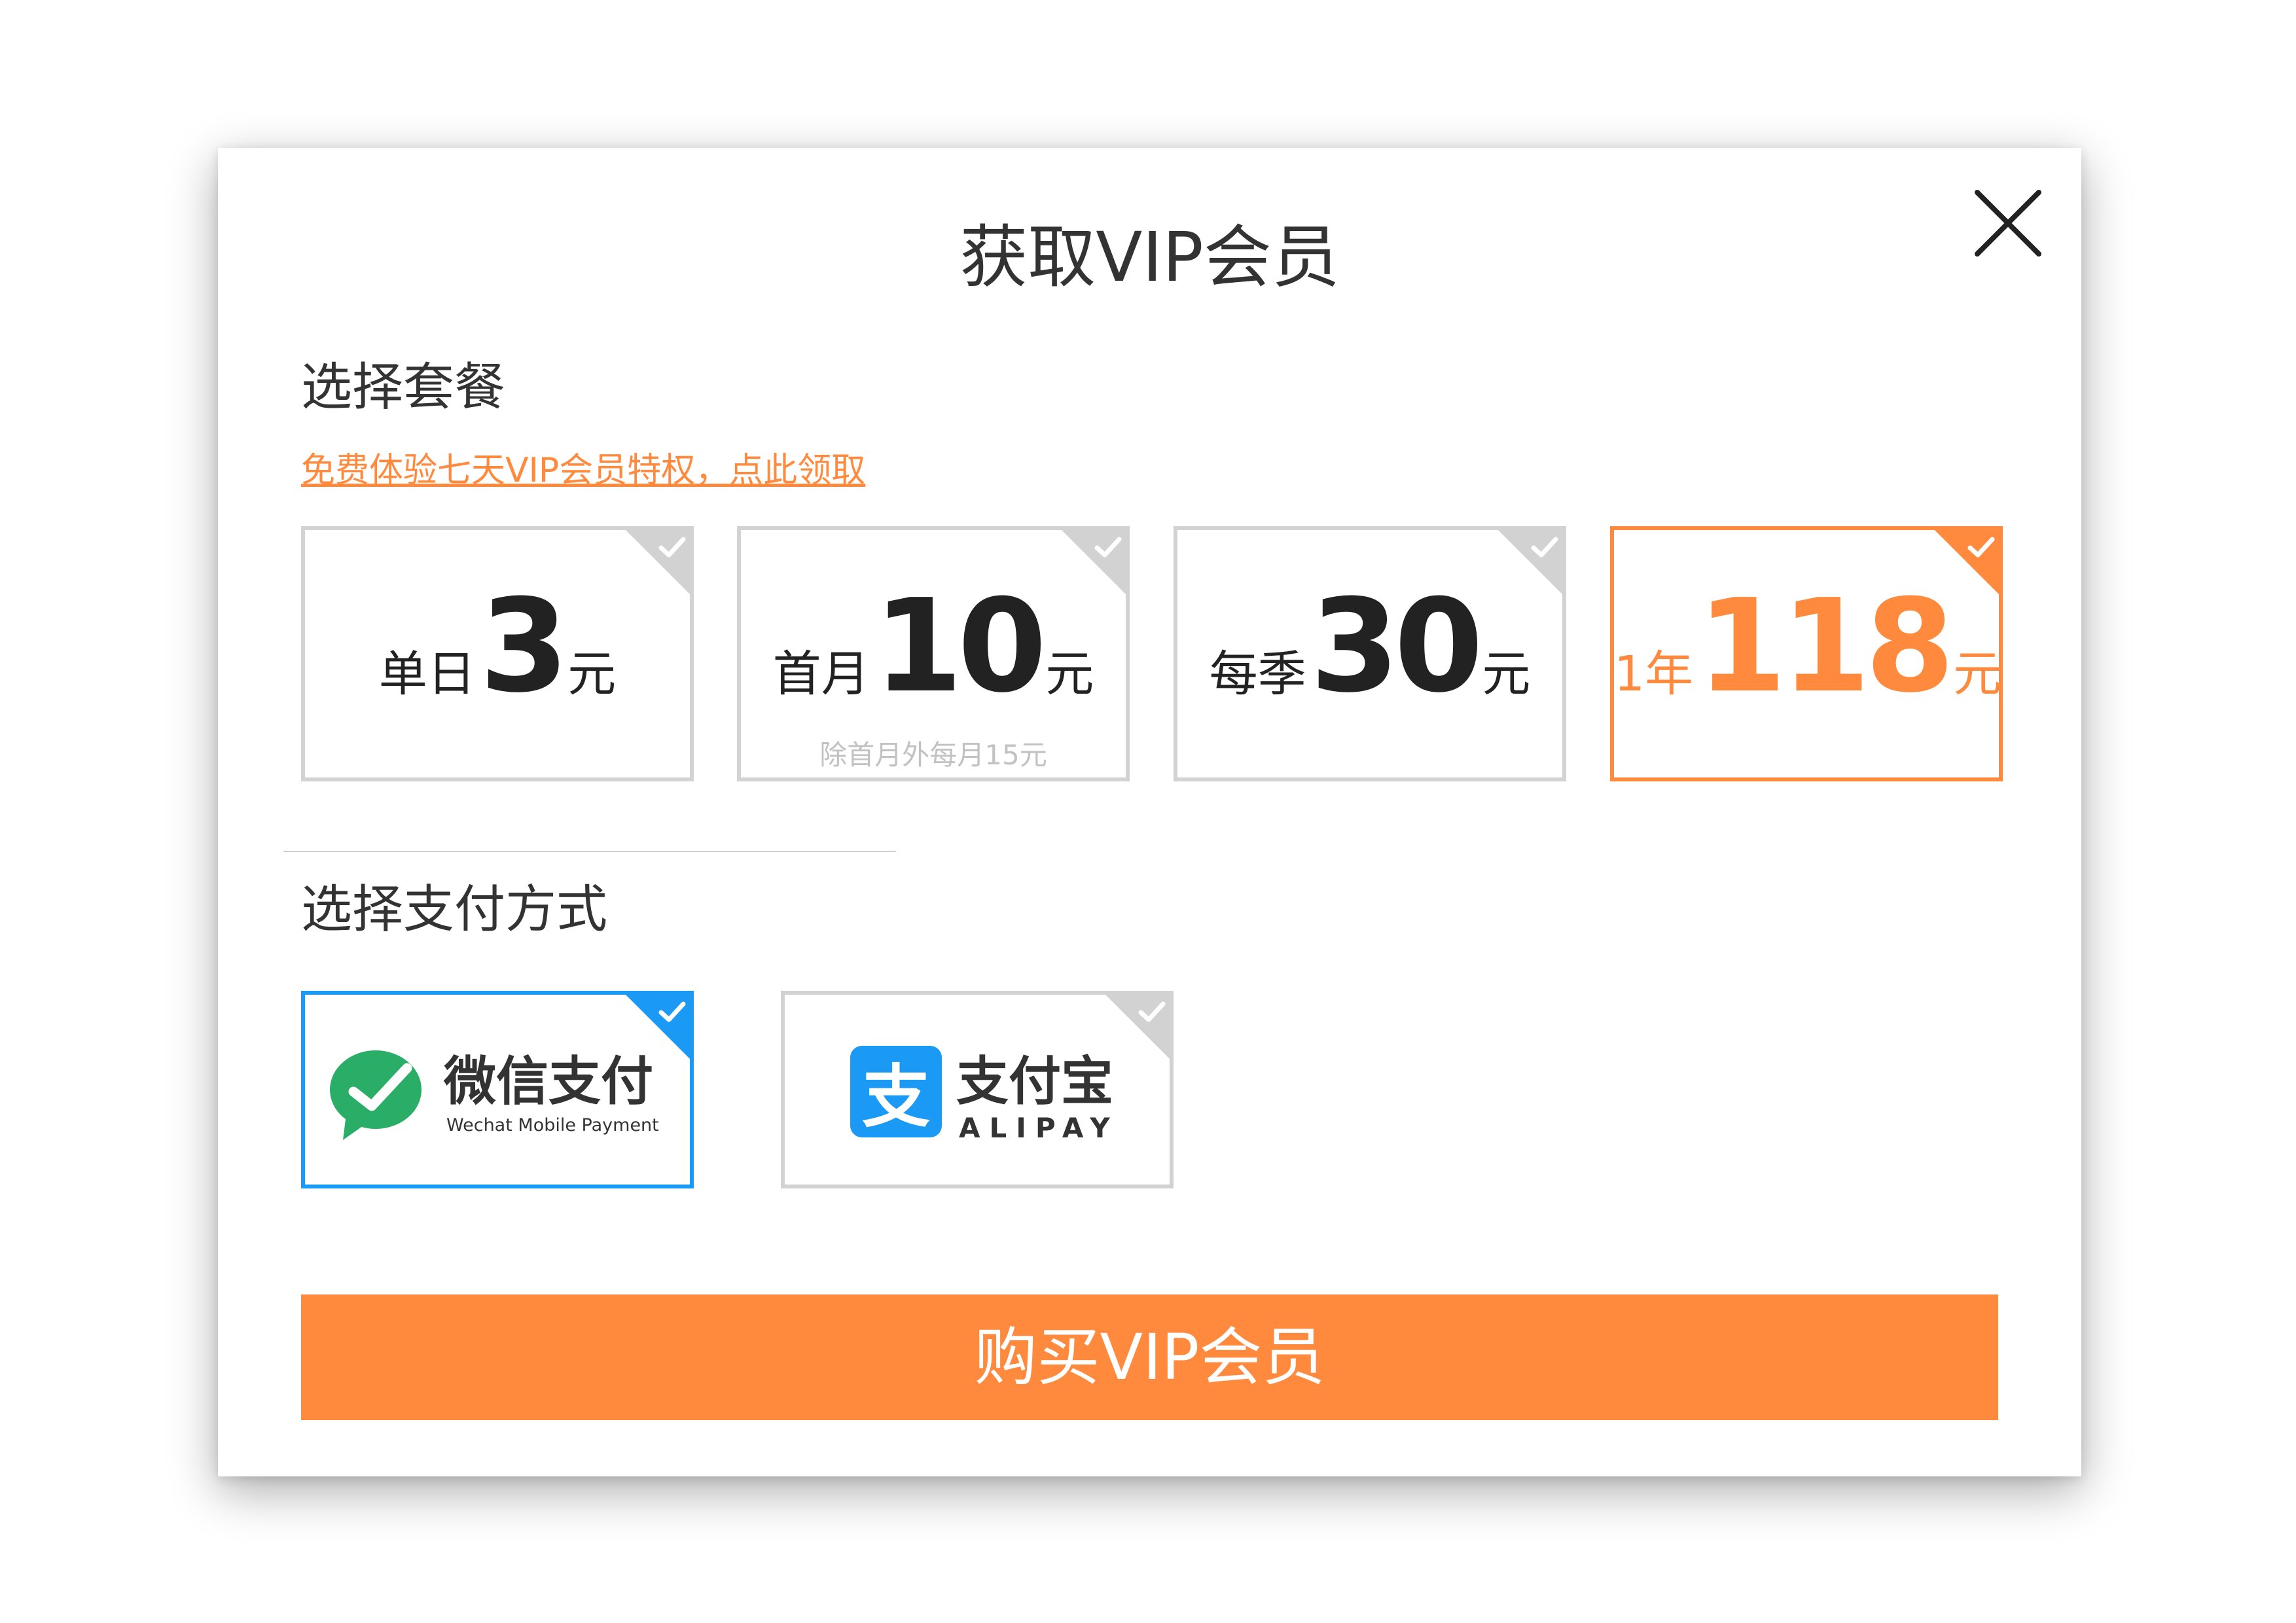  What do you see at coordinates (1397, 646) in the screenshot?
I see `plan-amount: 30` at bounding box center [1397, 646].